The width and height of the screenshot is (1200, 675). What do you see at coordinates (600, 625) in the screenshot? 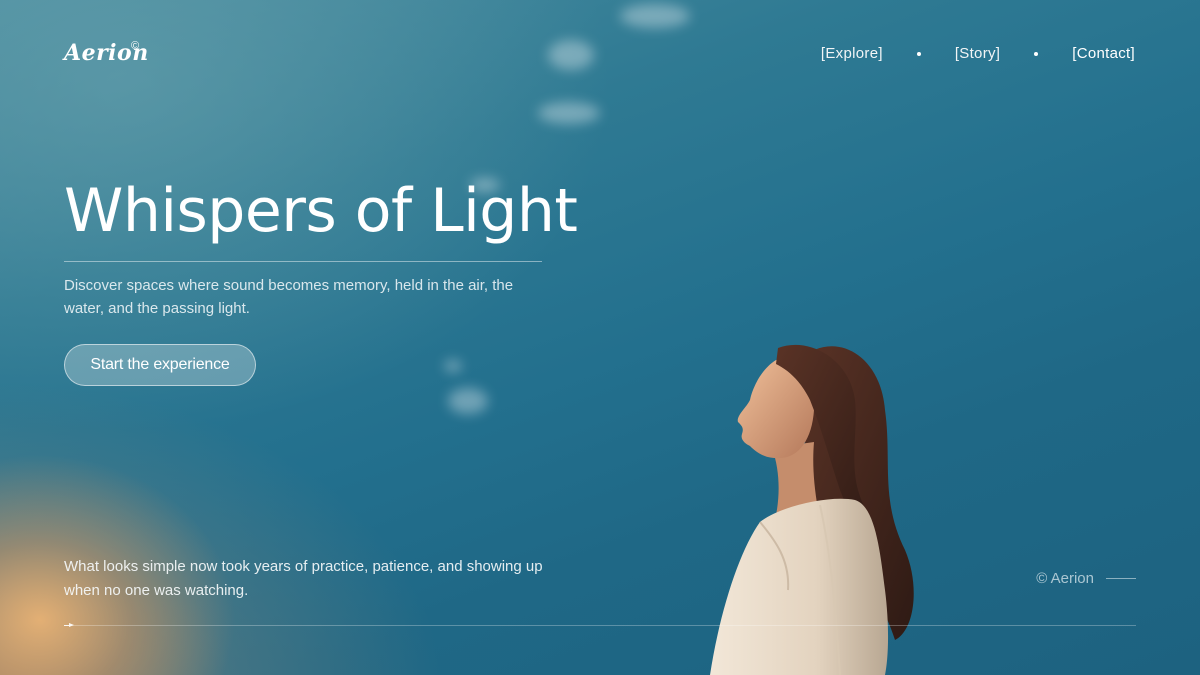
I see `progress-track` at bounding box center [600, 625].